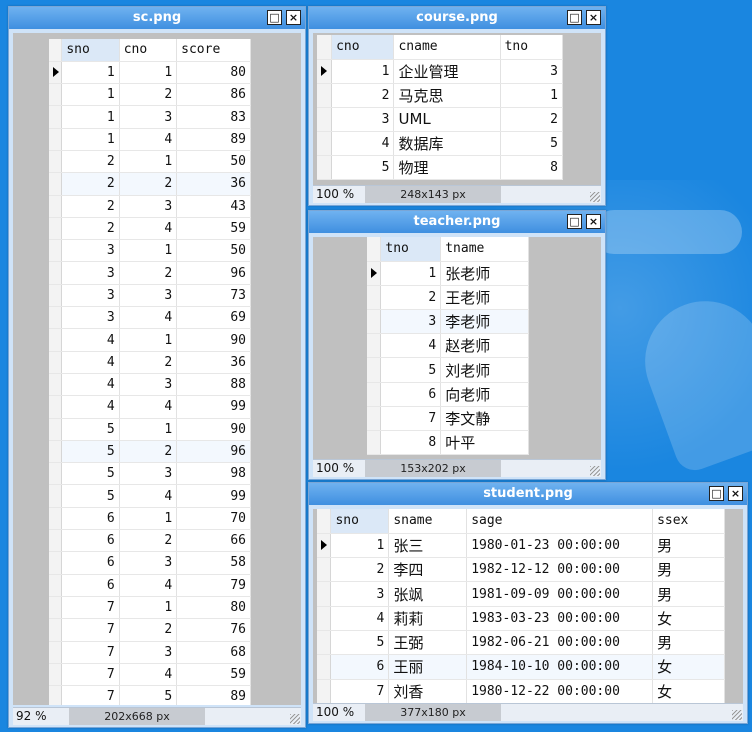  I want to click on teacher-column-header-tname: tname, so click(484, 249).